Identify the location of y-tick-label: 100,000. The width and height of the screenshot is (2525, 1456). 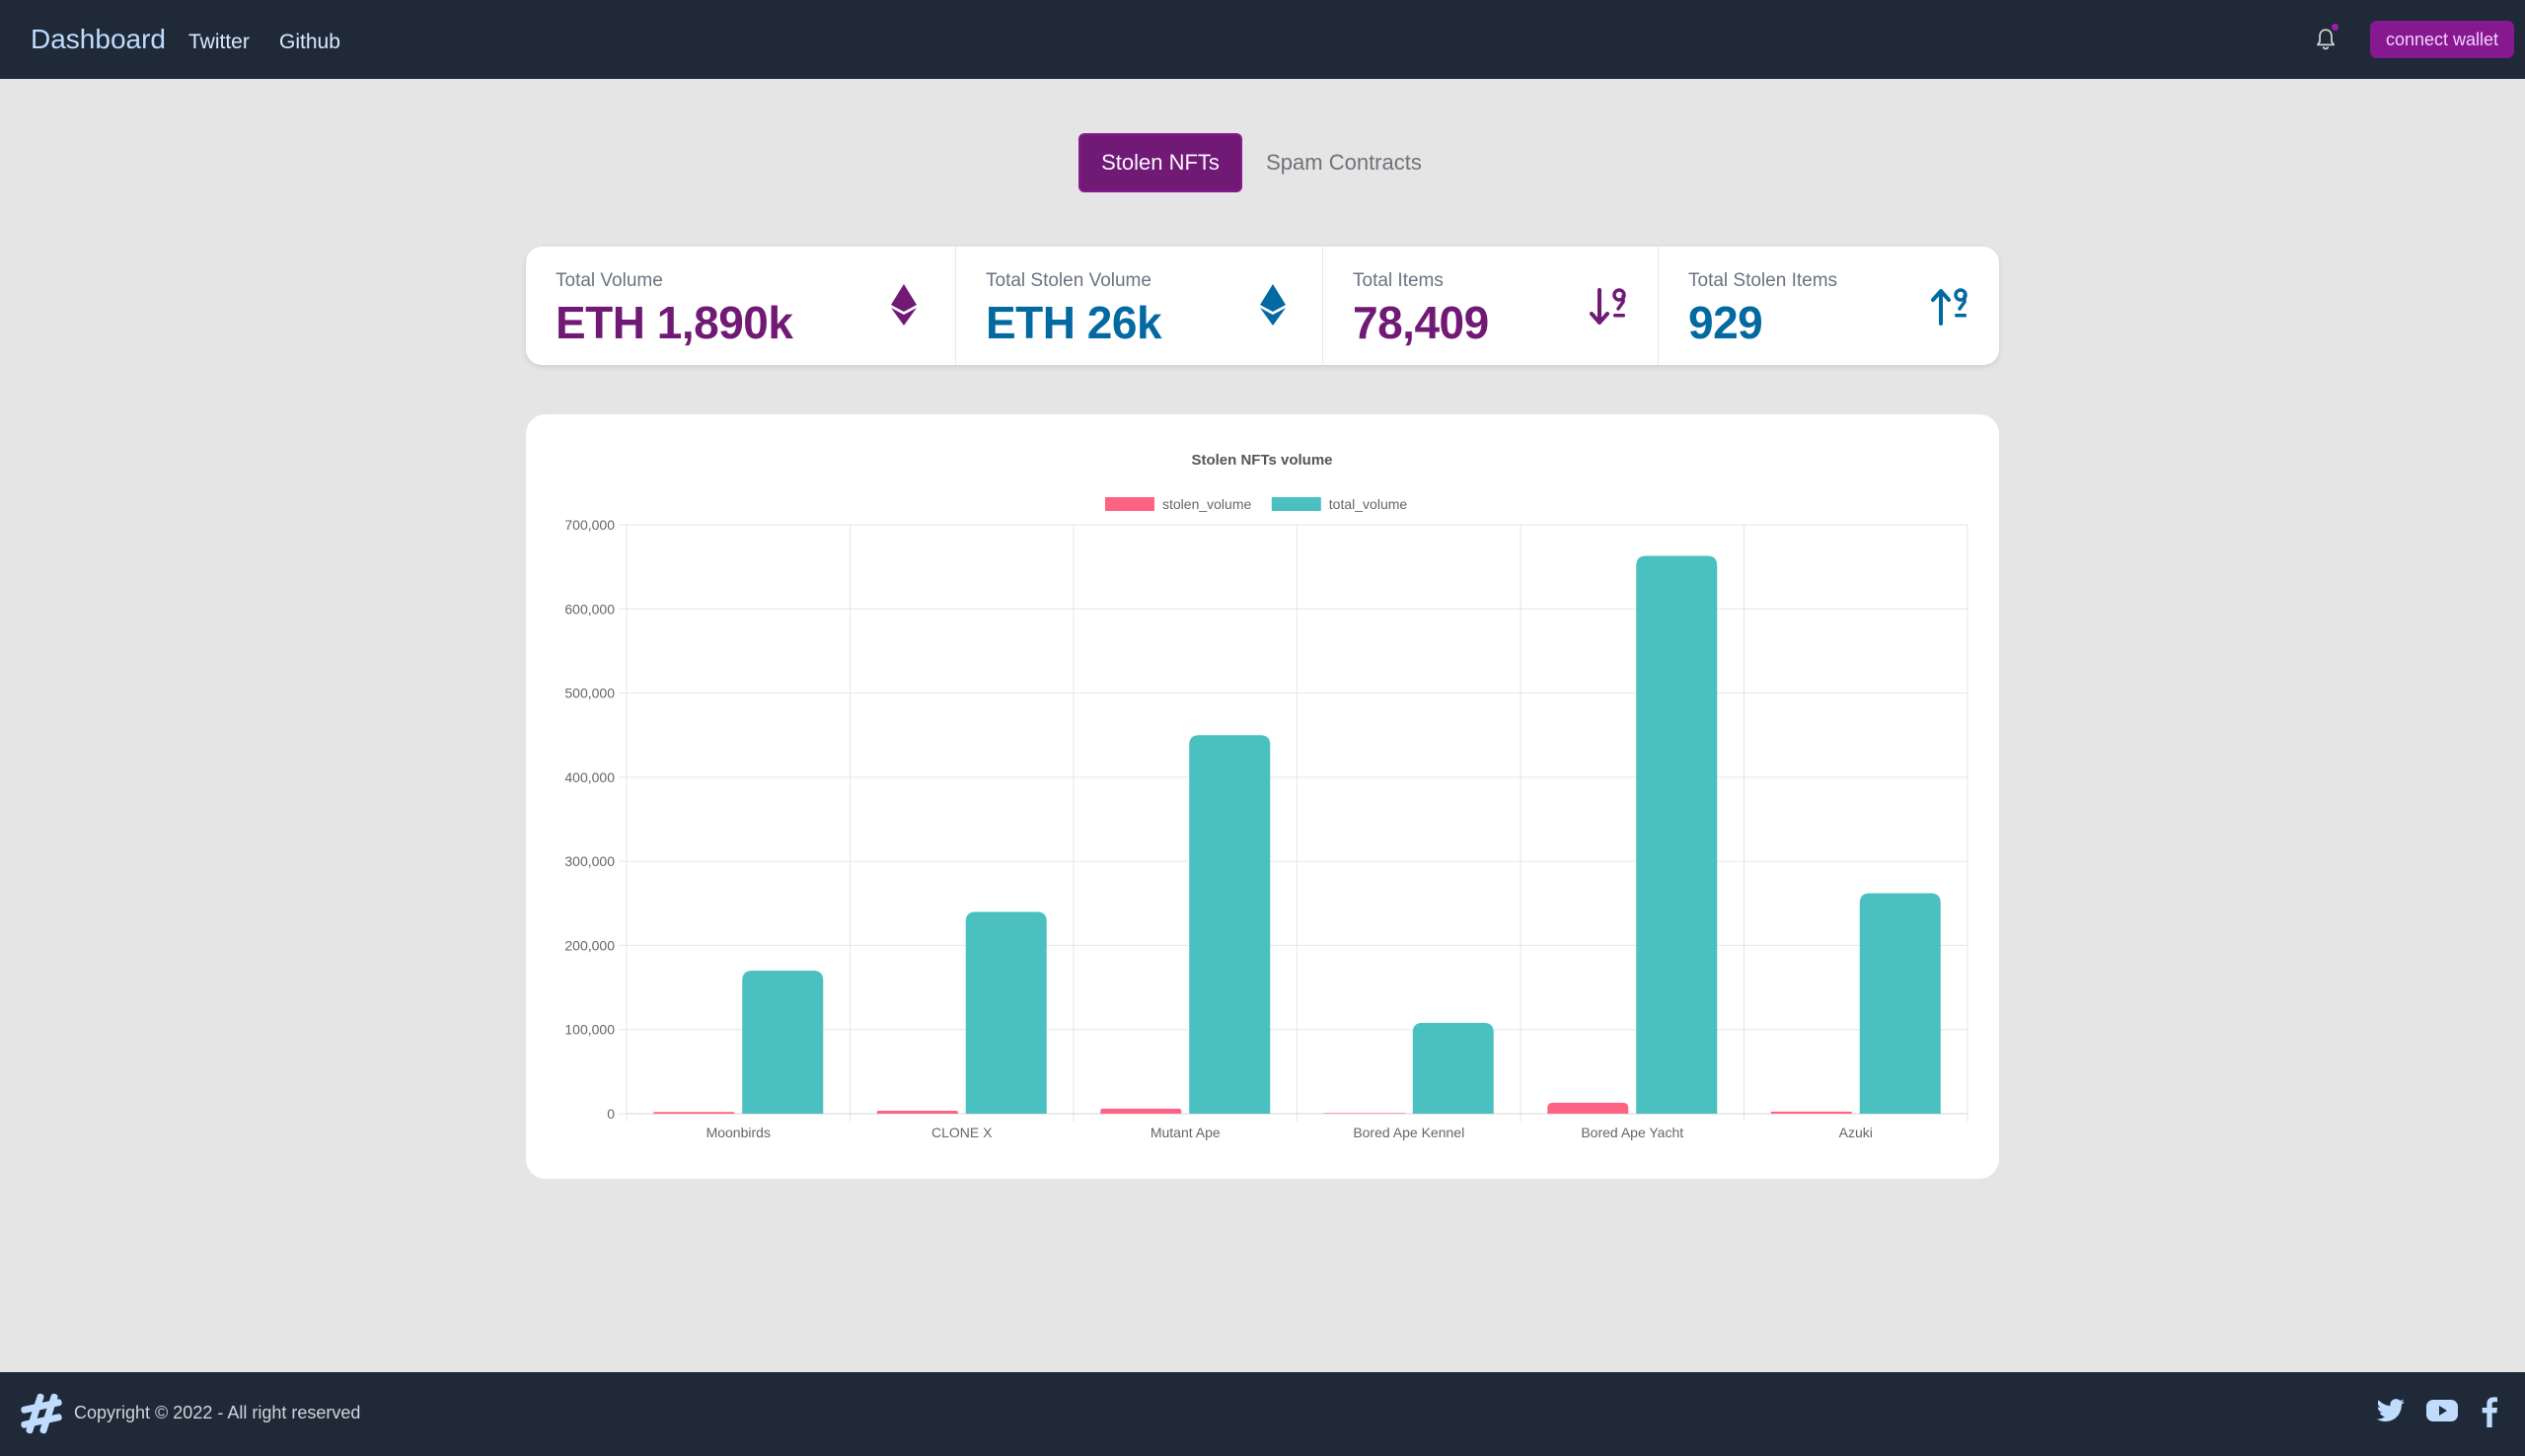
(590, 1030).